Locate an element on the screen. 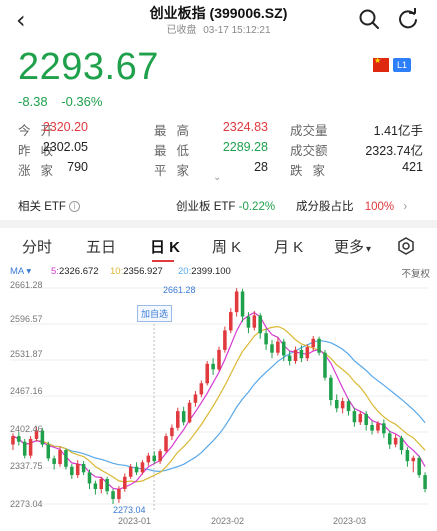 Image resolution: width=437 pixels, height=531 pixels. add-to-watchlist-marker: 加自选 is located at coordinates (155, 313).